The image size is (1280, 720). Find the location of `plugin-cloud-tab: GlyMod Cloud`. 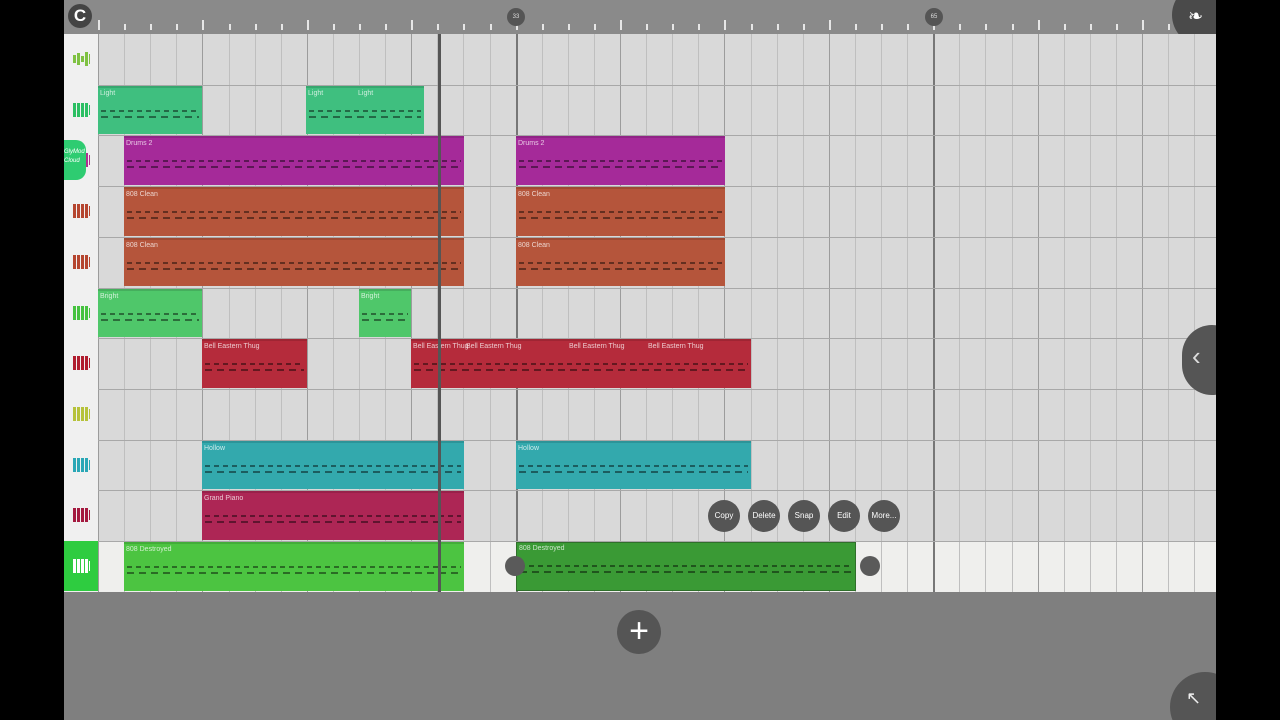

plugin-cloud-tab: GlyMod Cloud is located at coordinates (75, 160).